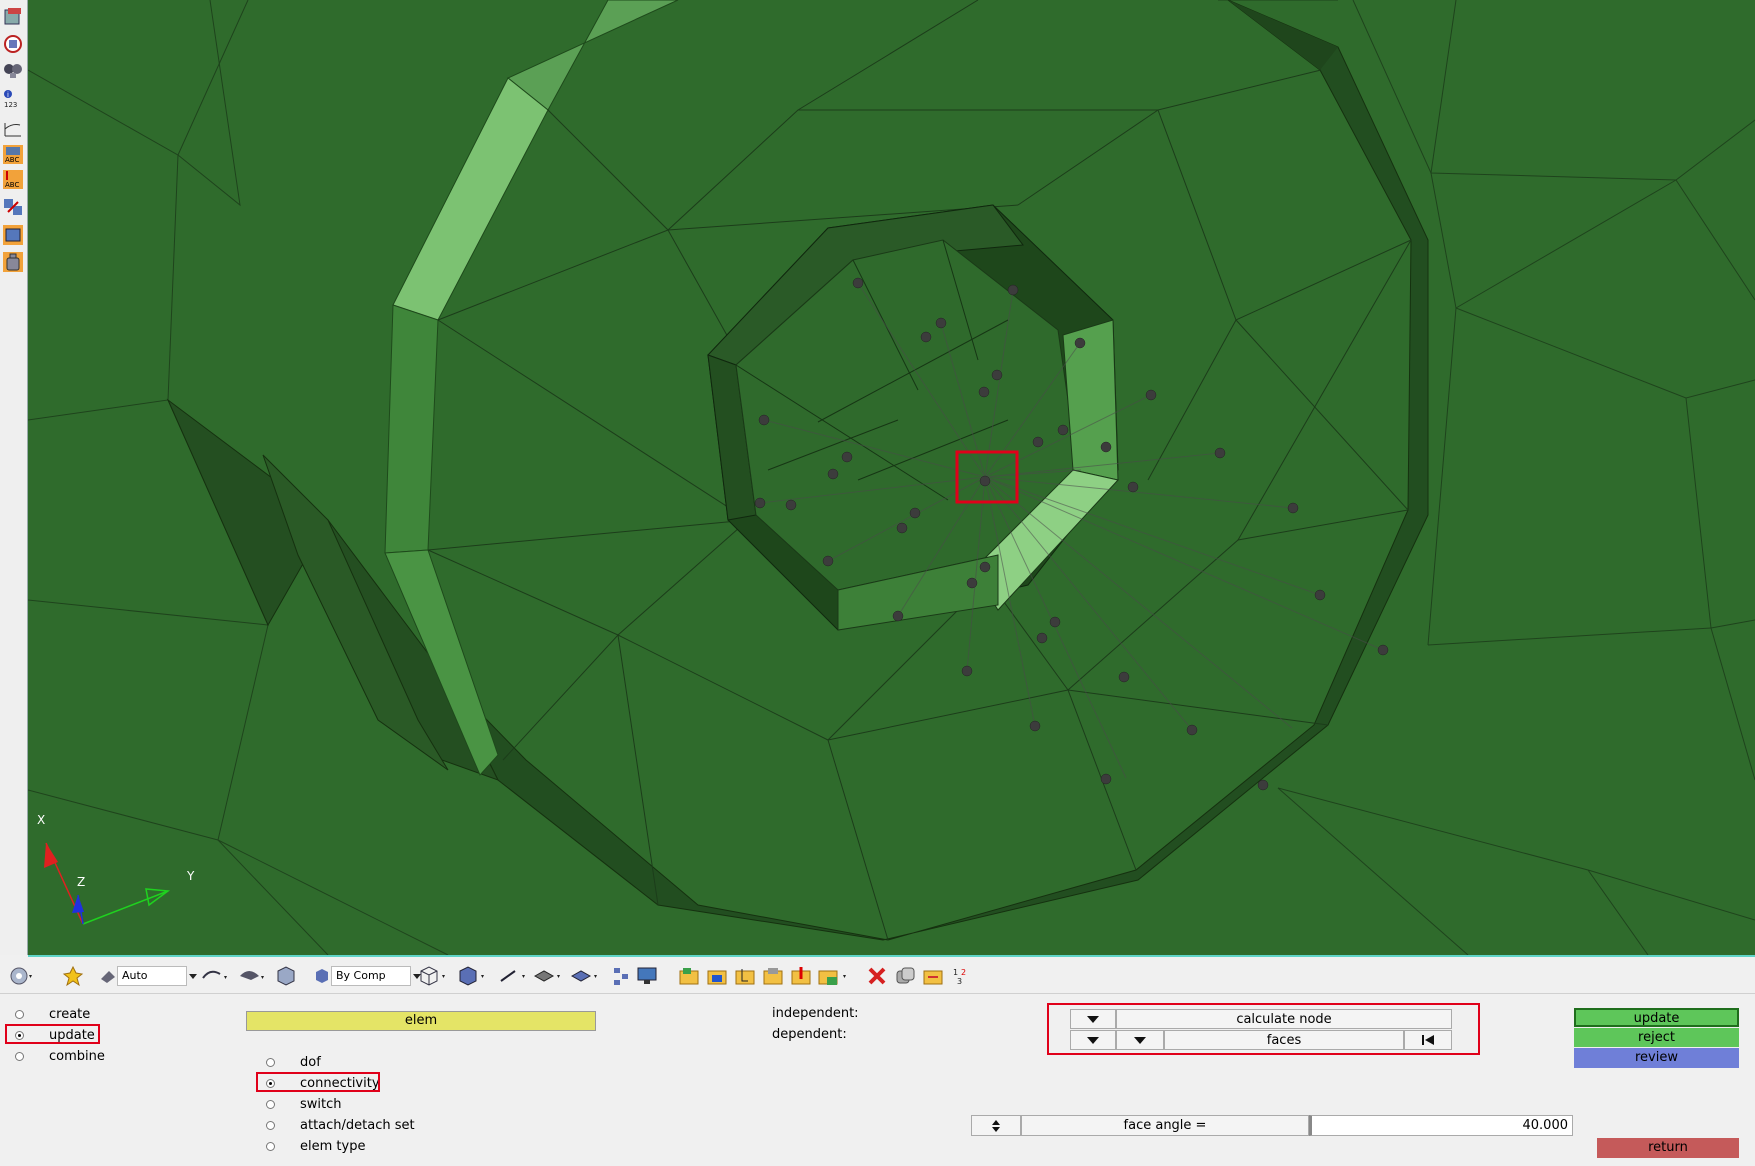 The width and height of the screenshot is (1755, 1166). What do you see at coordinates (357, 1125) in the screenshot?
I see `submode-attach-detach-label: attach/detach set` at bounding box center [357, 1125].